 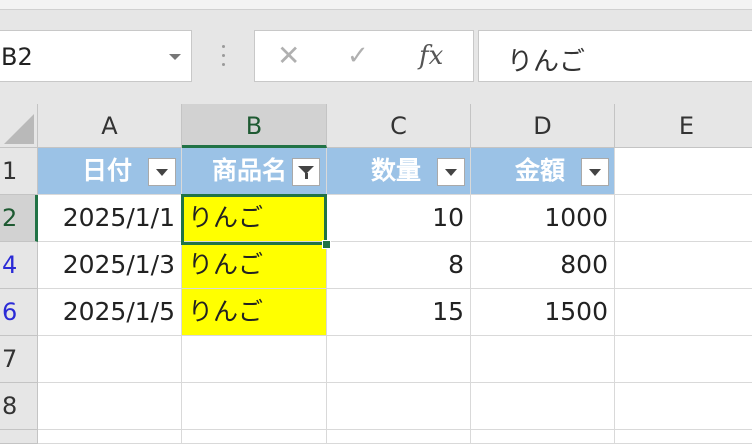 I want to click on header-cell-date: 日付, so click(x=110, y=171).